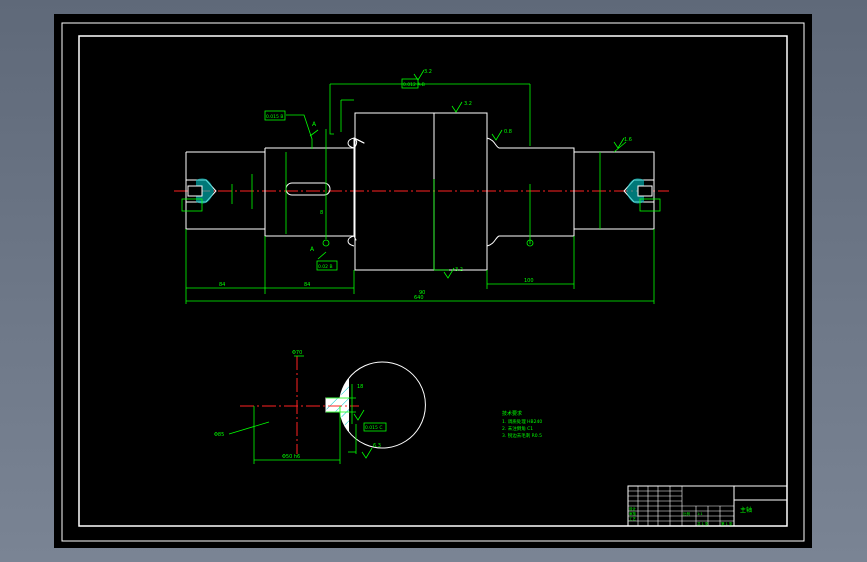  I want to click on section-width: Φ50 h6, so click(291, 457).